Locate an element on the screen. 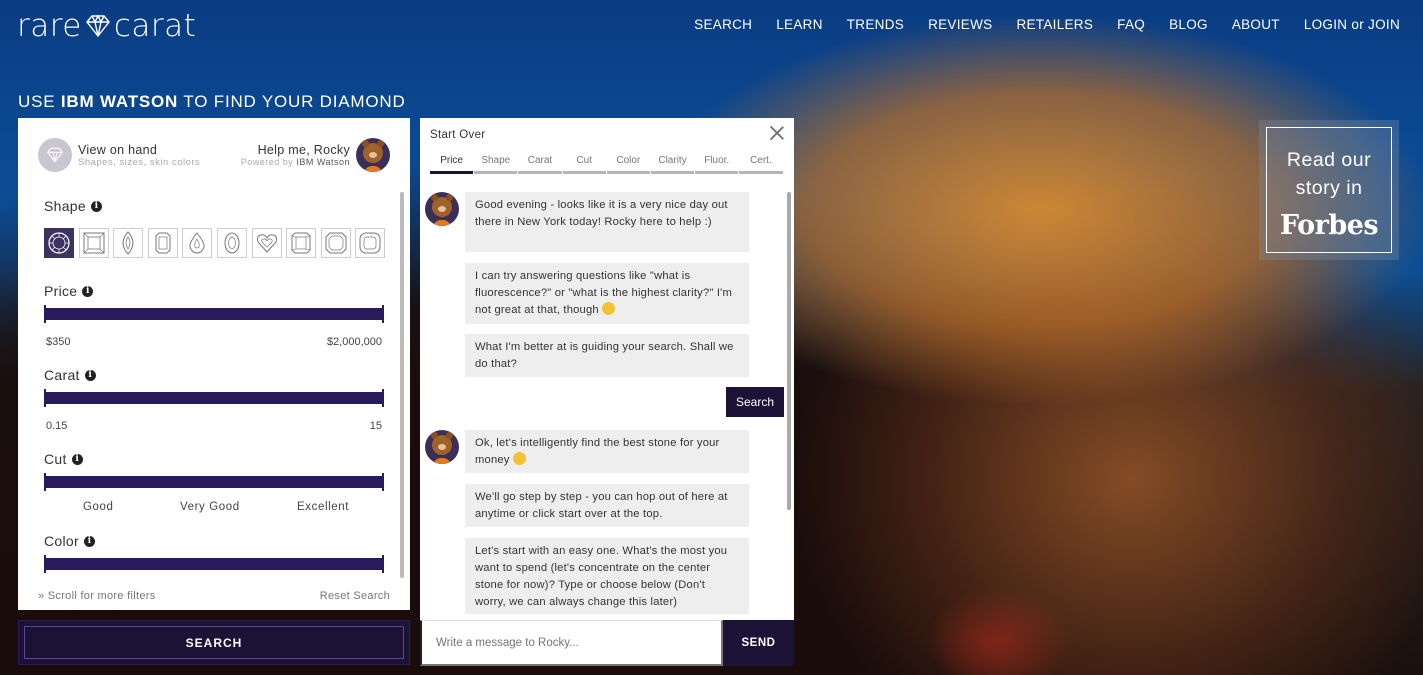 This screenshot has width=1423, height=675. nav-trends: TRENDS is located at coordinates (875, 24).